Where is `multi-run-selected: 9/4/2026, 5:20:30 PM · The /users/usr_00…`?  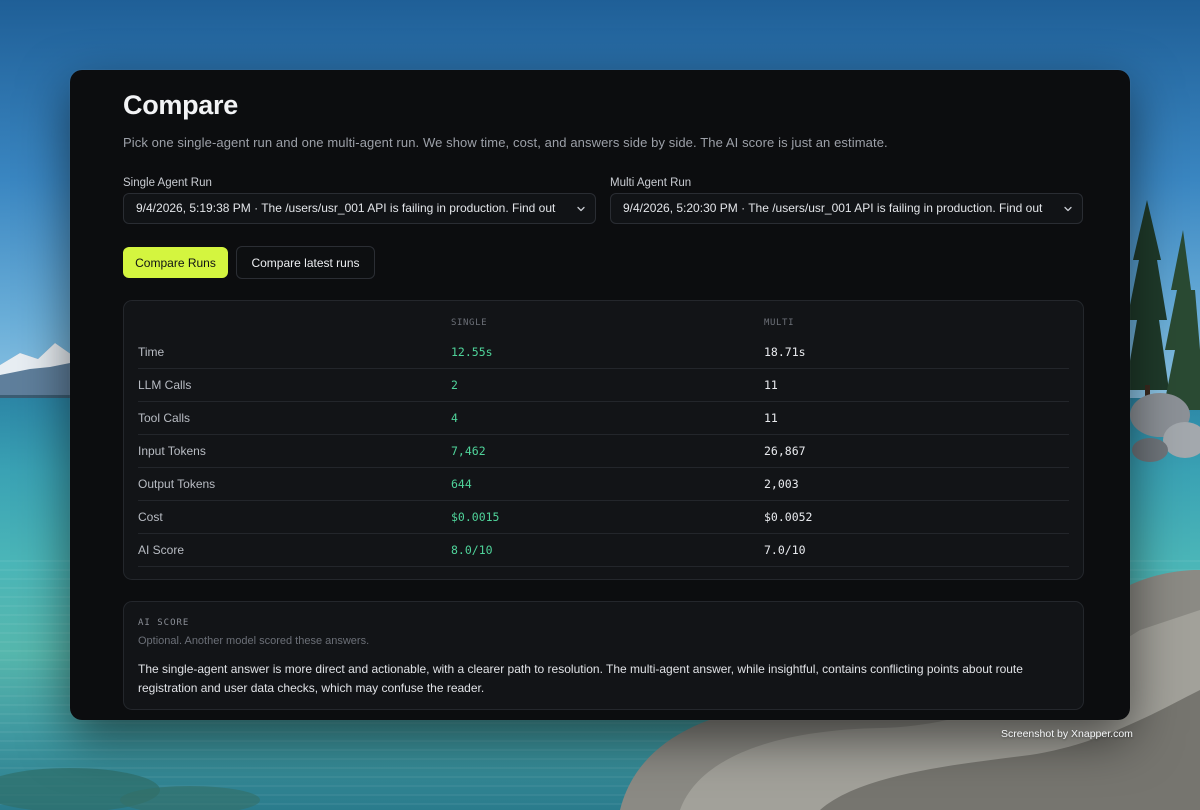
multi-run-selected: 9/4/2026, 5:20:30 PM · The /users/usr_00… is located at coordinates (833, 208).